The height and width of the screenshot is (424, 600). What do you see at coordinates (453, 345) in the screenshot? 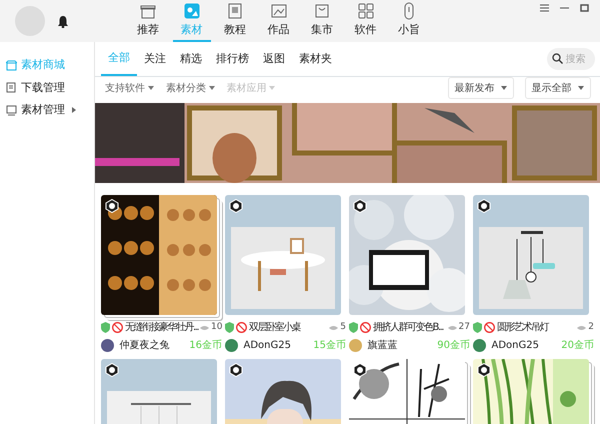
I see `price: 90金币` at bounding box center [453, 345].